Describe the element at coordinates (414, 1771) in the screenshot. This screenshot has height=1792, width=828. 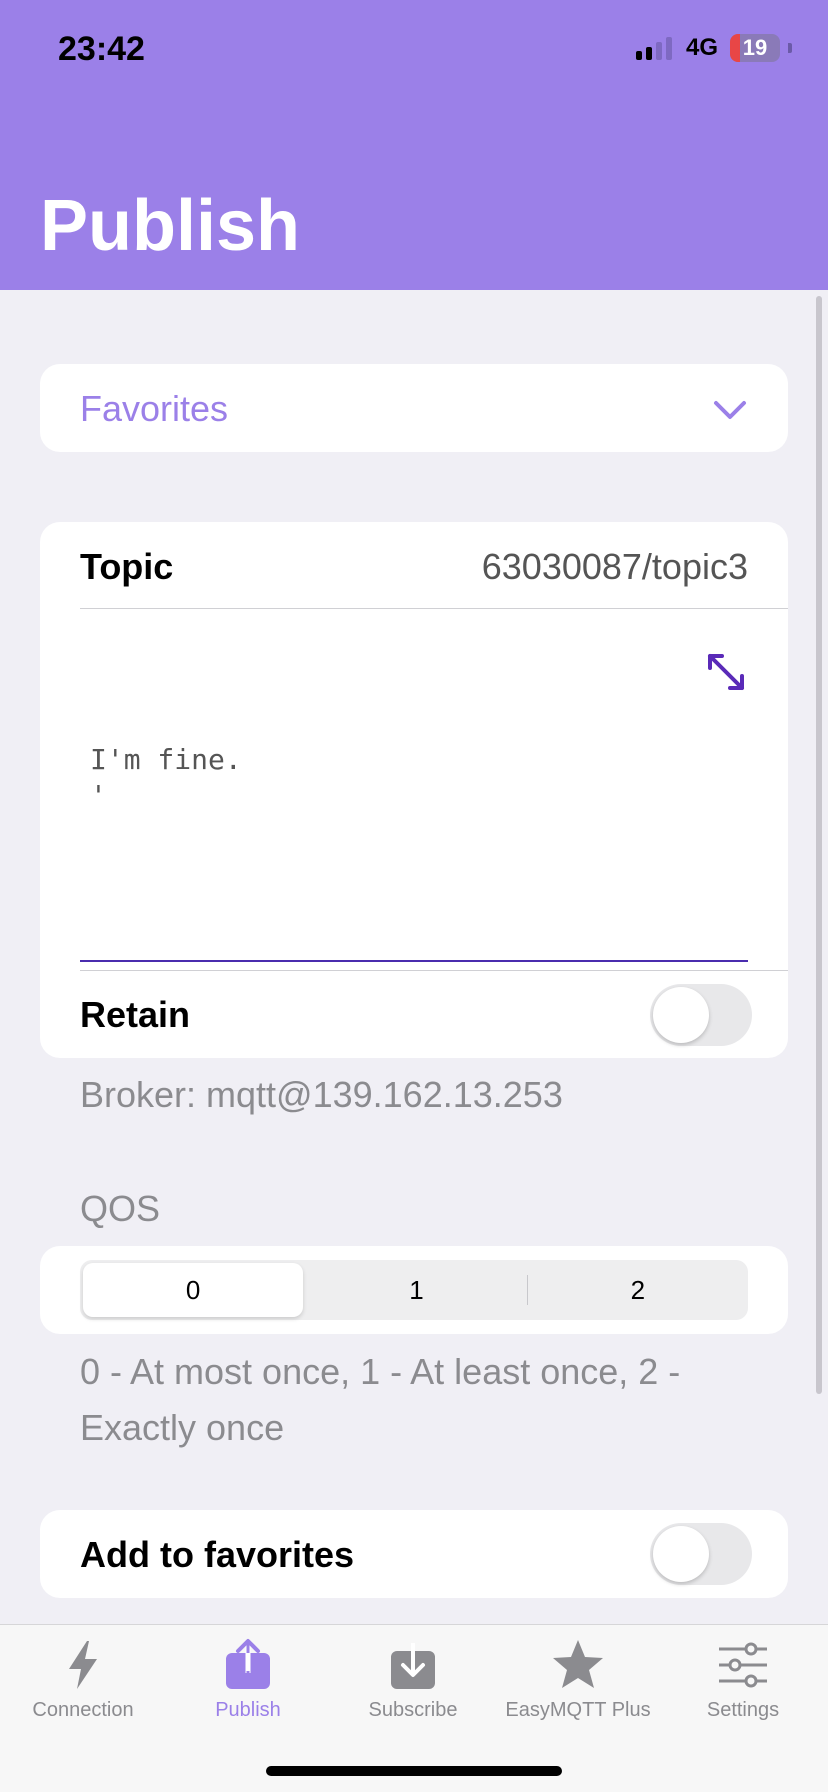
I see `home-indicator` at that location.